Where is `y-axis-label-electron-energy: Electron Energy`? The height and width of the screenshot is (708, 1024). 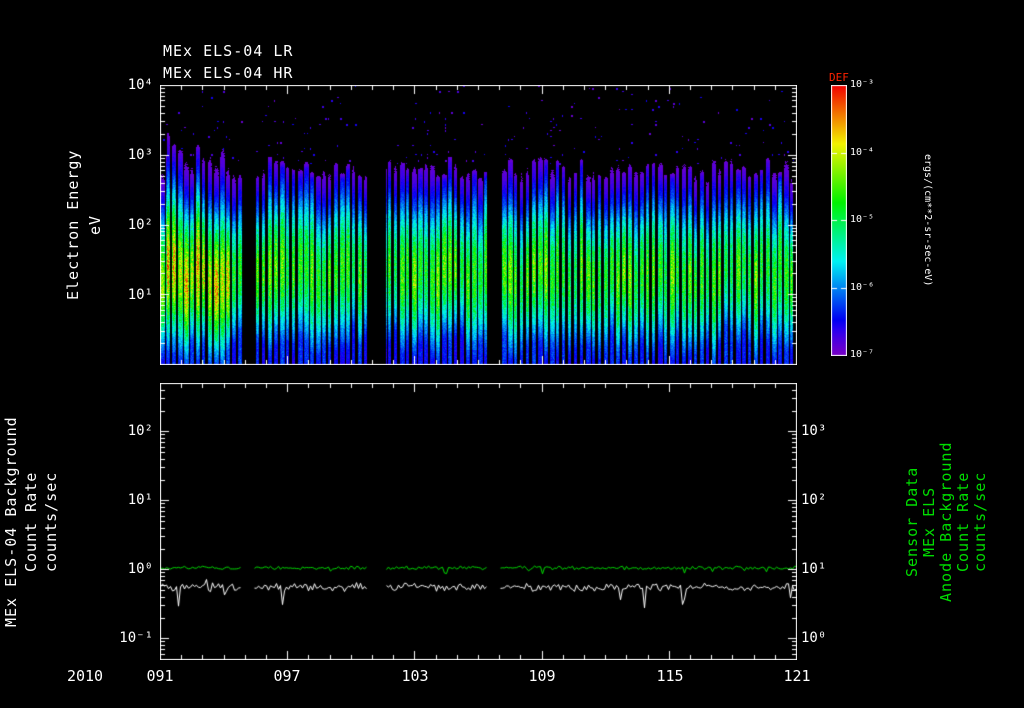
y-axis-label-electron-energy: Electron Energy is located at coordinates (73, 225).